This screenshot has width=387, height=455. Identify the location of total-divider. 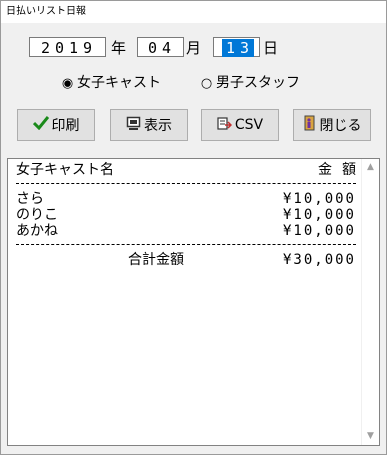
(186, 244).